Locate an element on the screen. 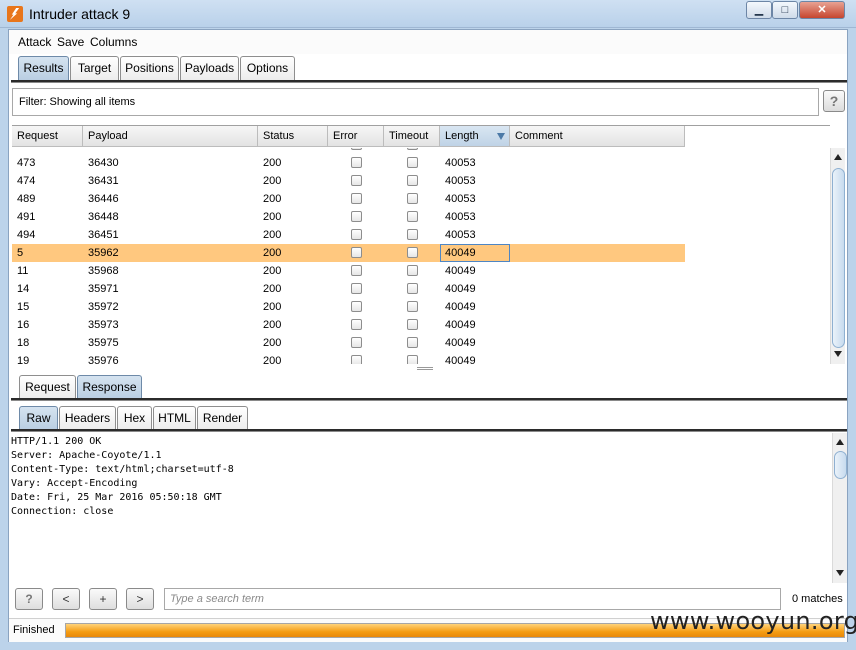 The image size is (856, 650). table-row: 489 36446 200 40053 is located at coordinates (348, 199).